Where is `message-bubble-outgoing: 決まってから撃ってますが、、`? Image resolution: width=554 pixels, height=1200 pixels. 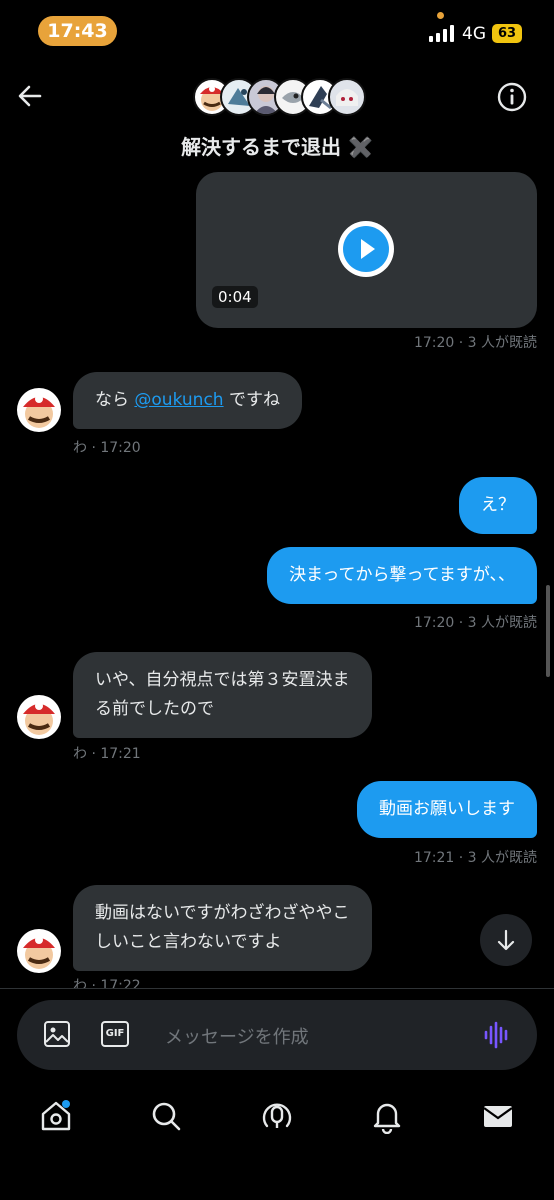 message-bubble-outgoing: 決まってから撃ってますが、、 is located at coordinates (402, 575).